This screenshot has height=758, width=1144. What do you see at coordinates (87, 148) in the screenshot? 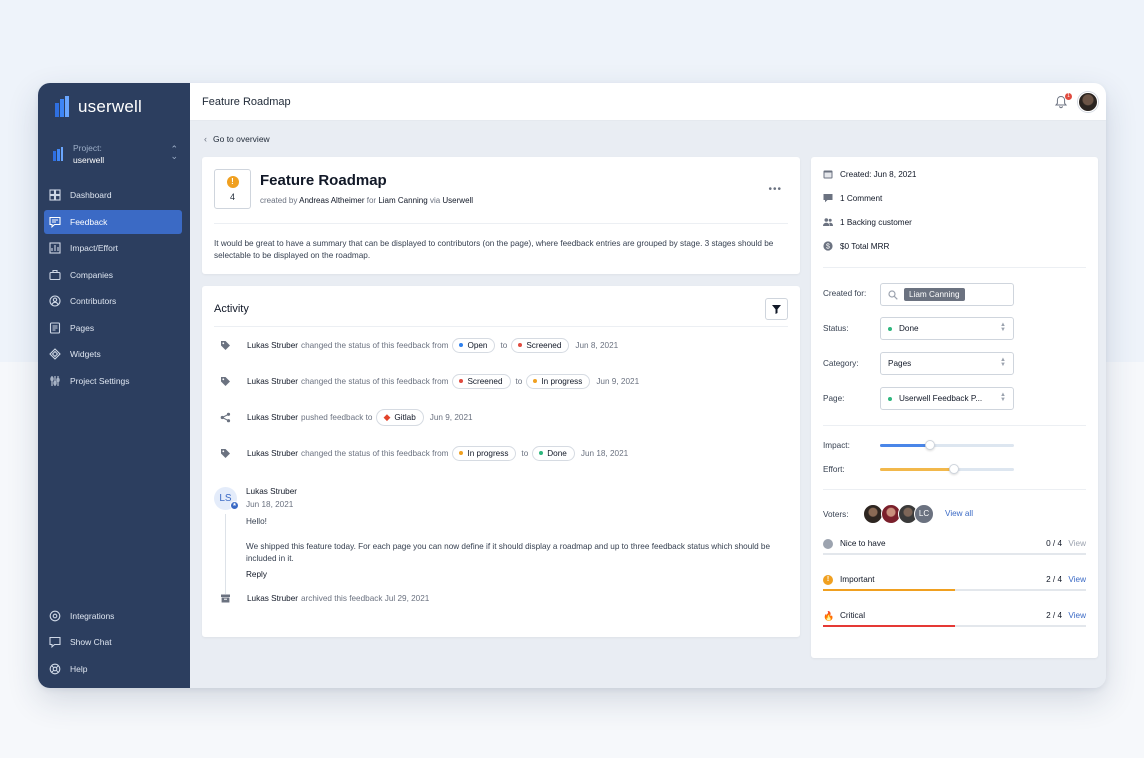
I see `project-label: Project:` at bounding box center [87, 148].